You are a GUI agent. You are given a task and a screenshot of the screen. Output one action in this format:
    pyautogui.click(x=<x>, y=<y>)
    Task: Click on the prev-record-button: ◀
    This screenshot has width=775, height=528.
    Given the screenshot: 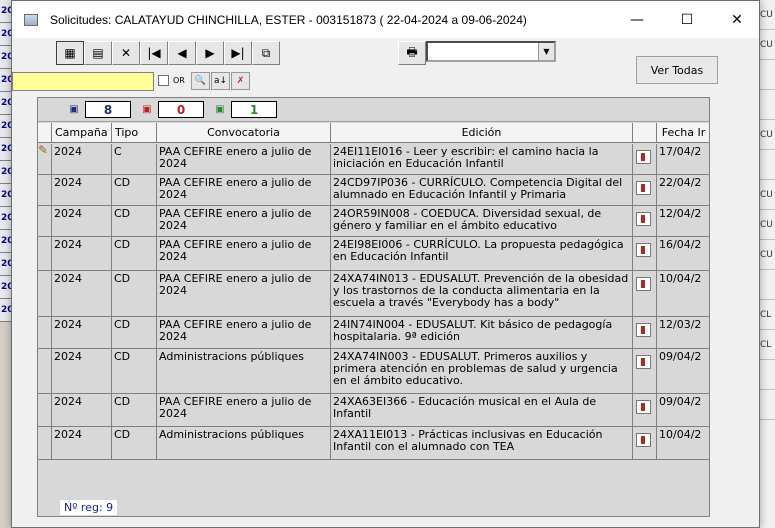 What is the action you would take?
    pyautogui.click(x=182, y=53)
    